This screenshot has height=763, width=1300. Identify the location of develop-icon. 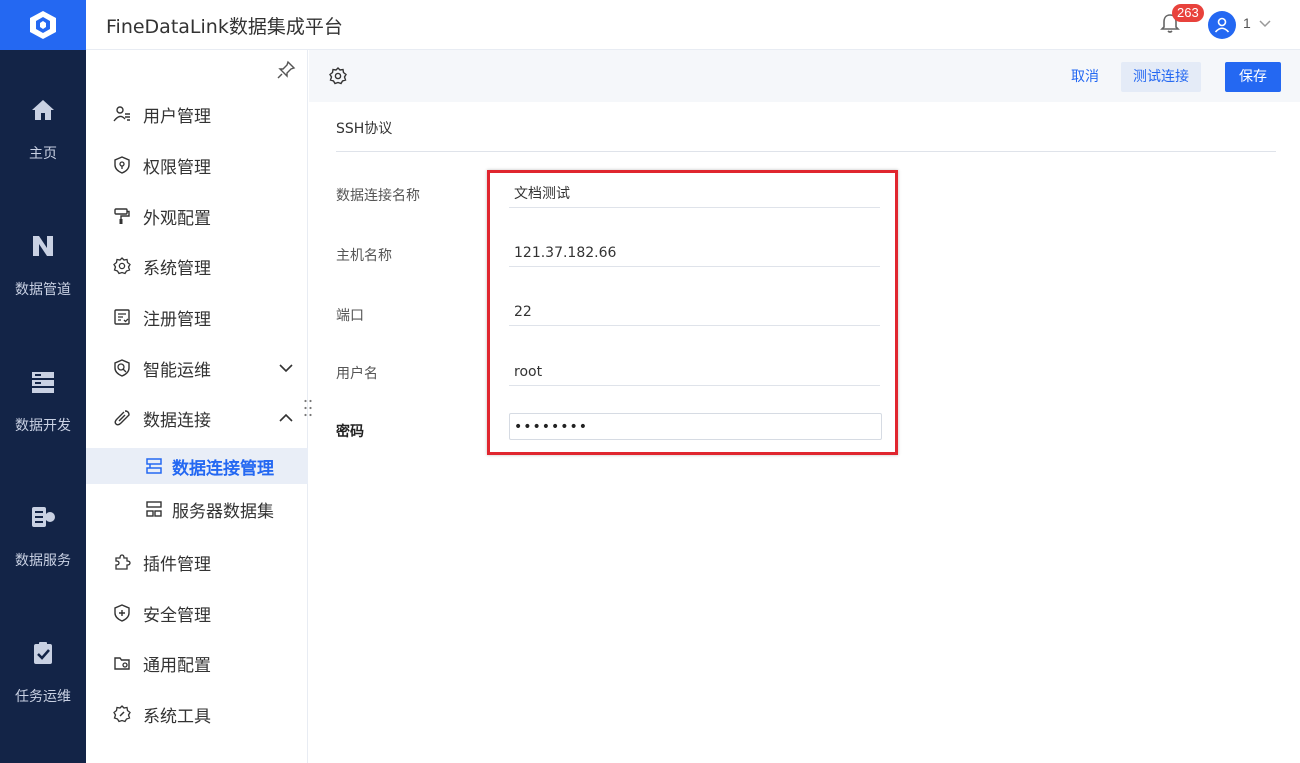
(43, 382).